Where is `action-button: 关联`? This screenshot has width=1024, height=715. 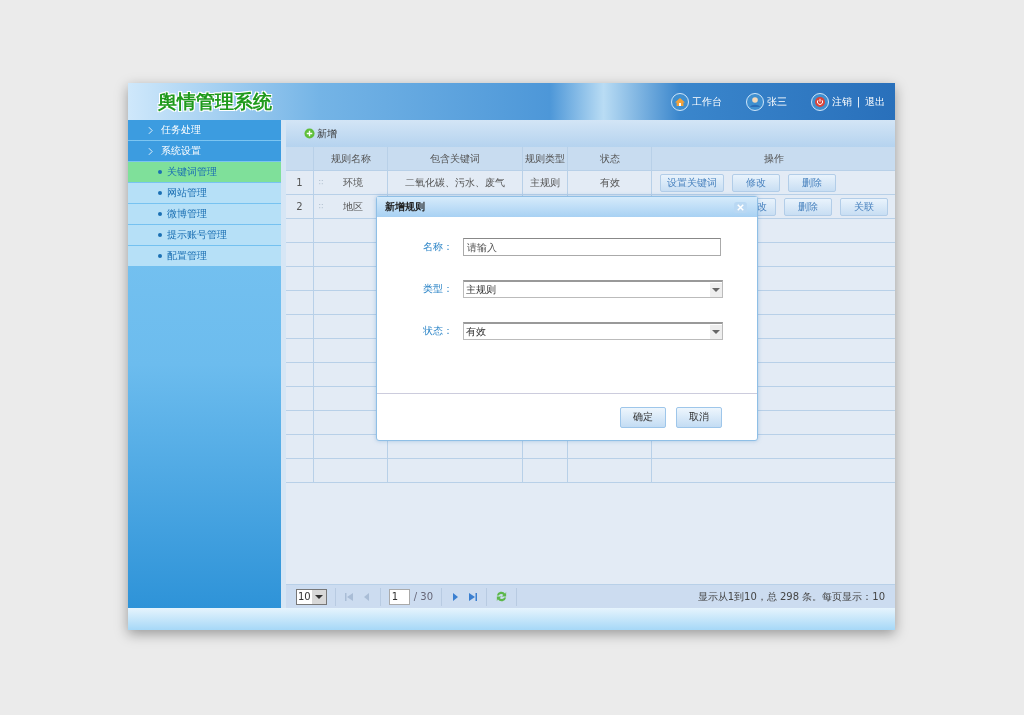 action-button: 关联 is located at coordinates (864, 206).